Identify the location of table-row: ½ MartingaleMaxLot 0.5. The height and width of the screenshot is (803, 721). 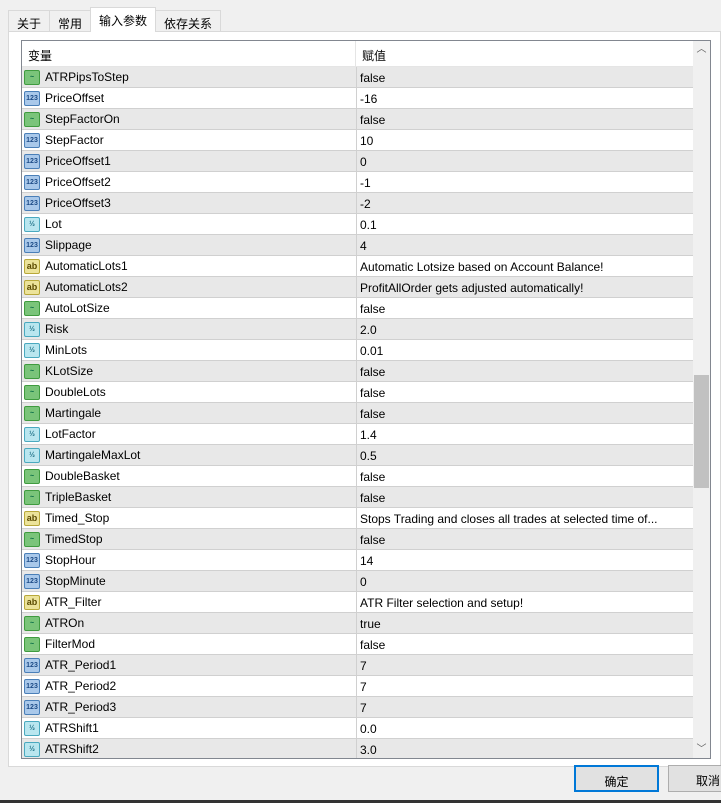
(358, 455).